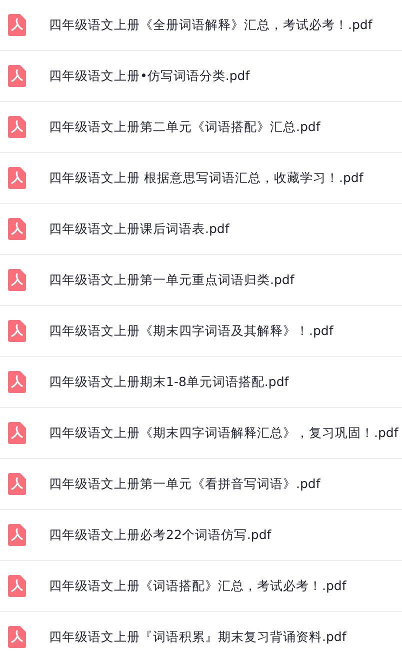 Image resolution: width=402 pixels, height=656 pixels. What do you see at coordinates (149, 76) in the screenshot?
I see `file-name: 四年级语文上册•仿写词语分类.pdf` at bounding box center [149, 76].